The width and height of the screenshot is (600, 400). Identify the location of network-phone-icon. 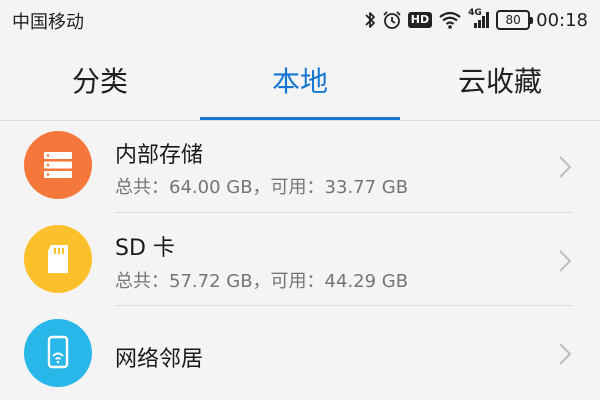
(58, 353).